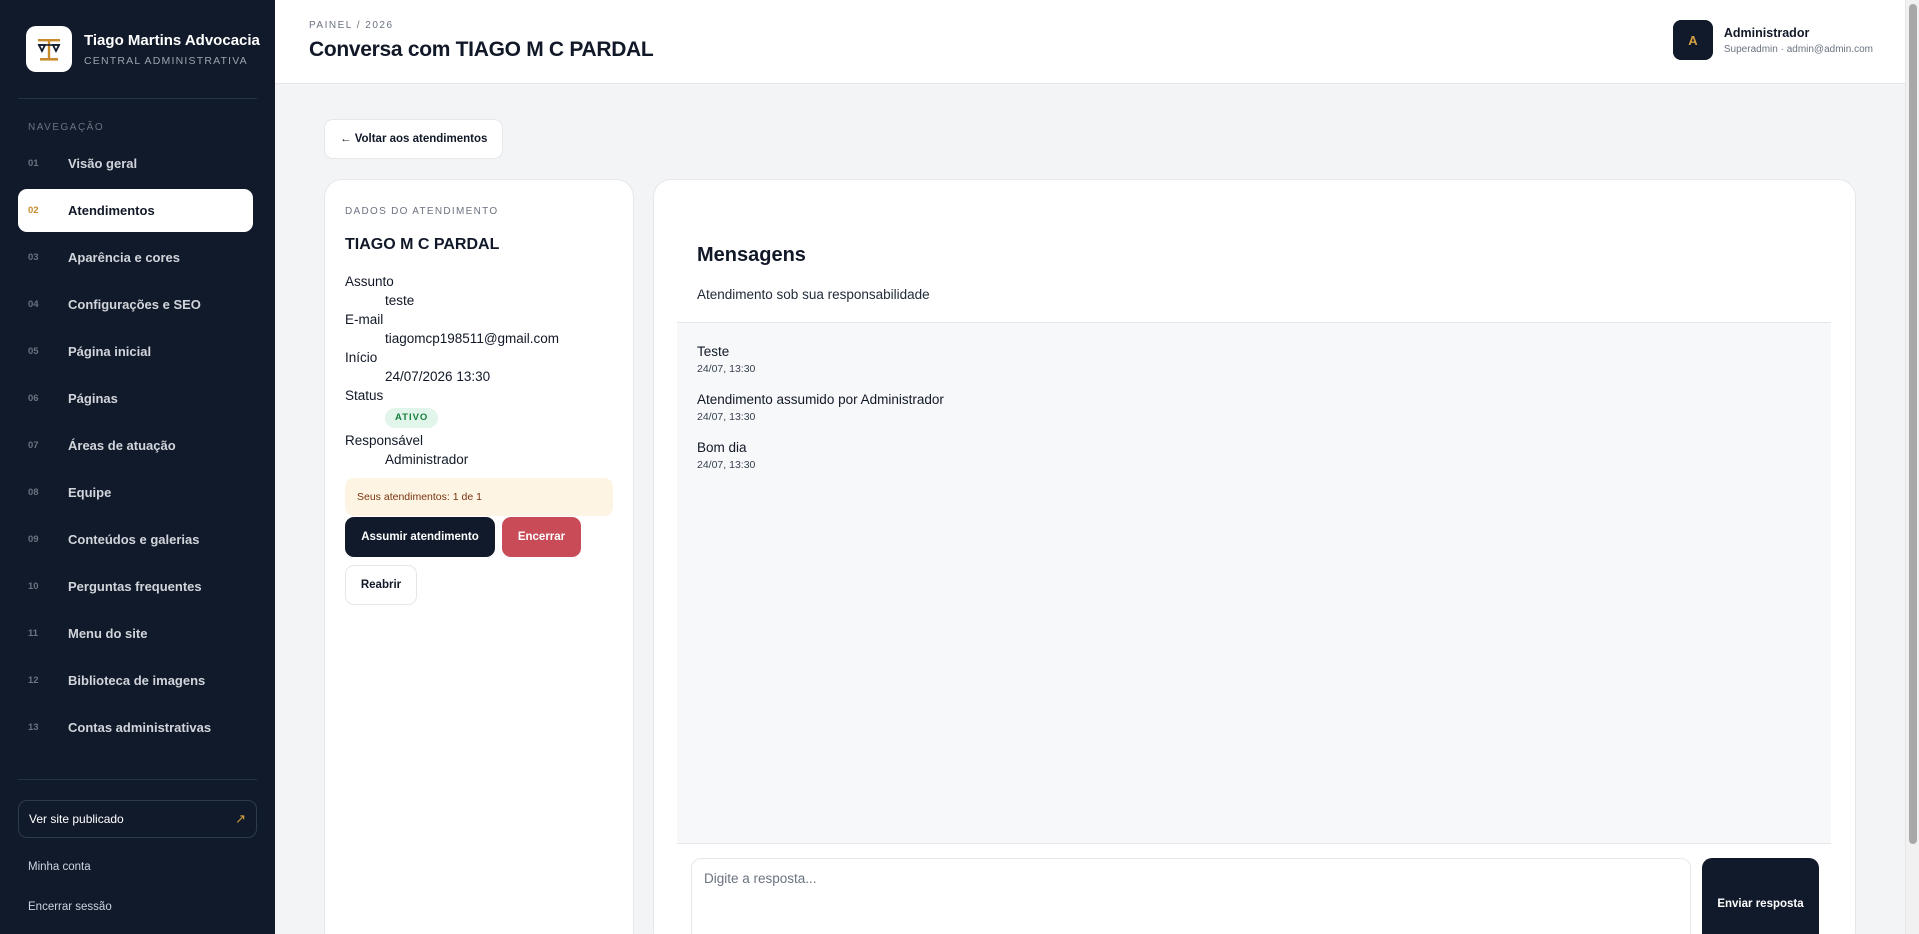 The image size is (1919, 934). I want to click on nav-item-label: Conteúdos e galerias, so click(134, 539).